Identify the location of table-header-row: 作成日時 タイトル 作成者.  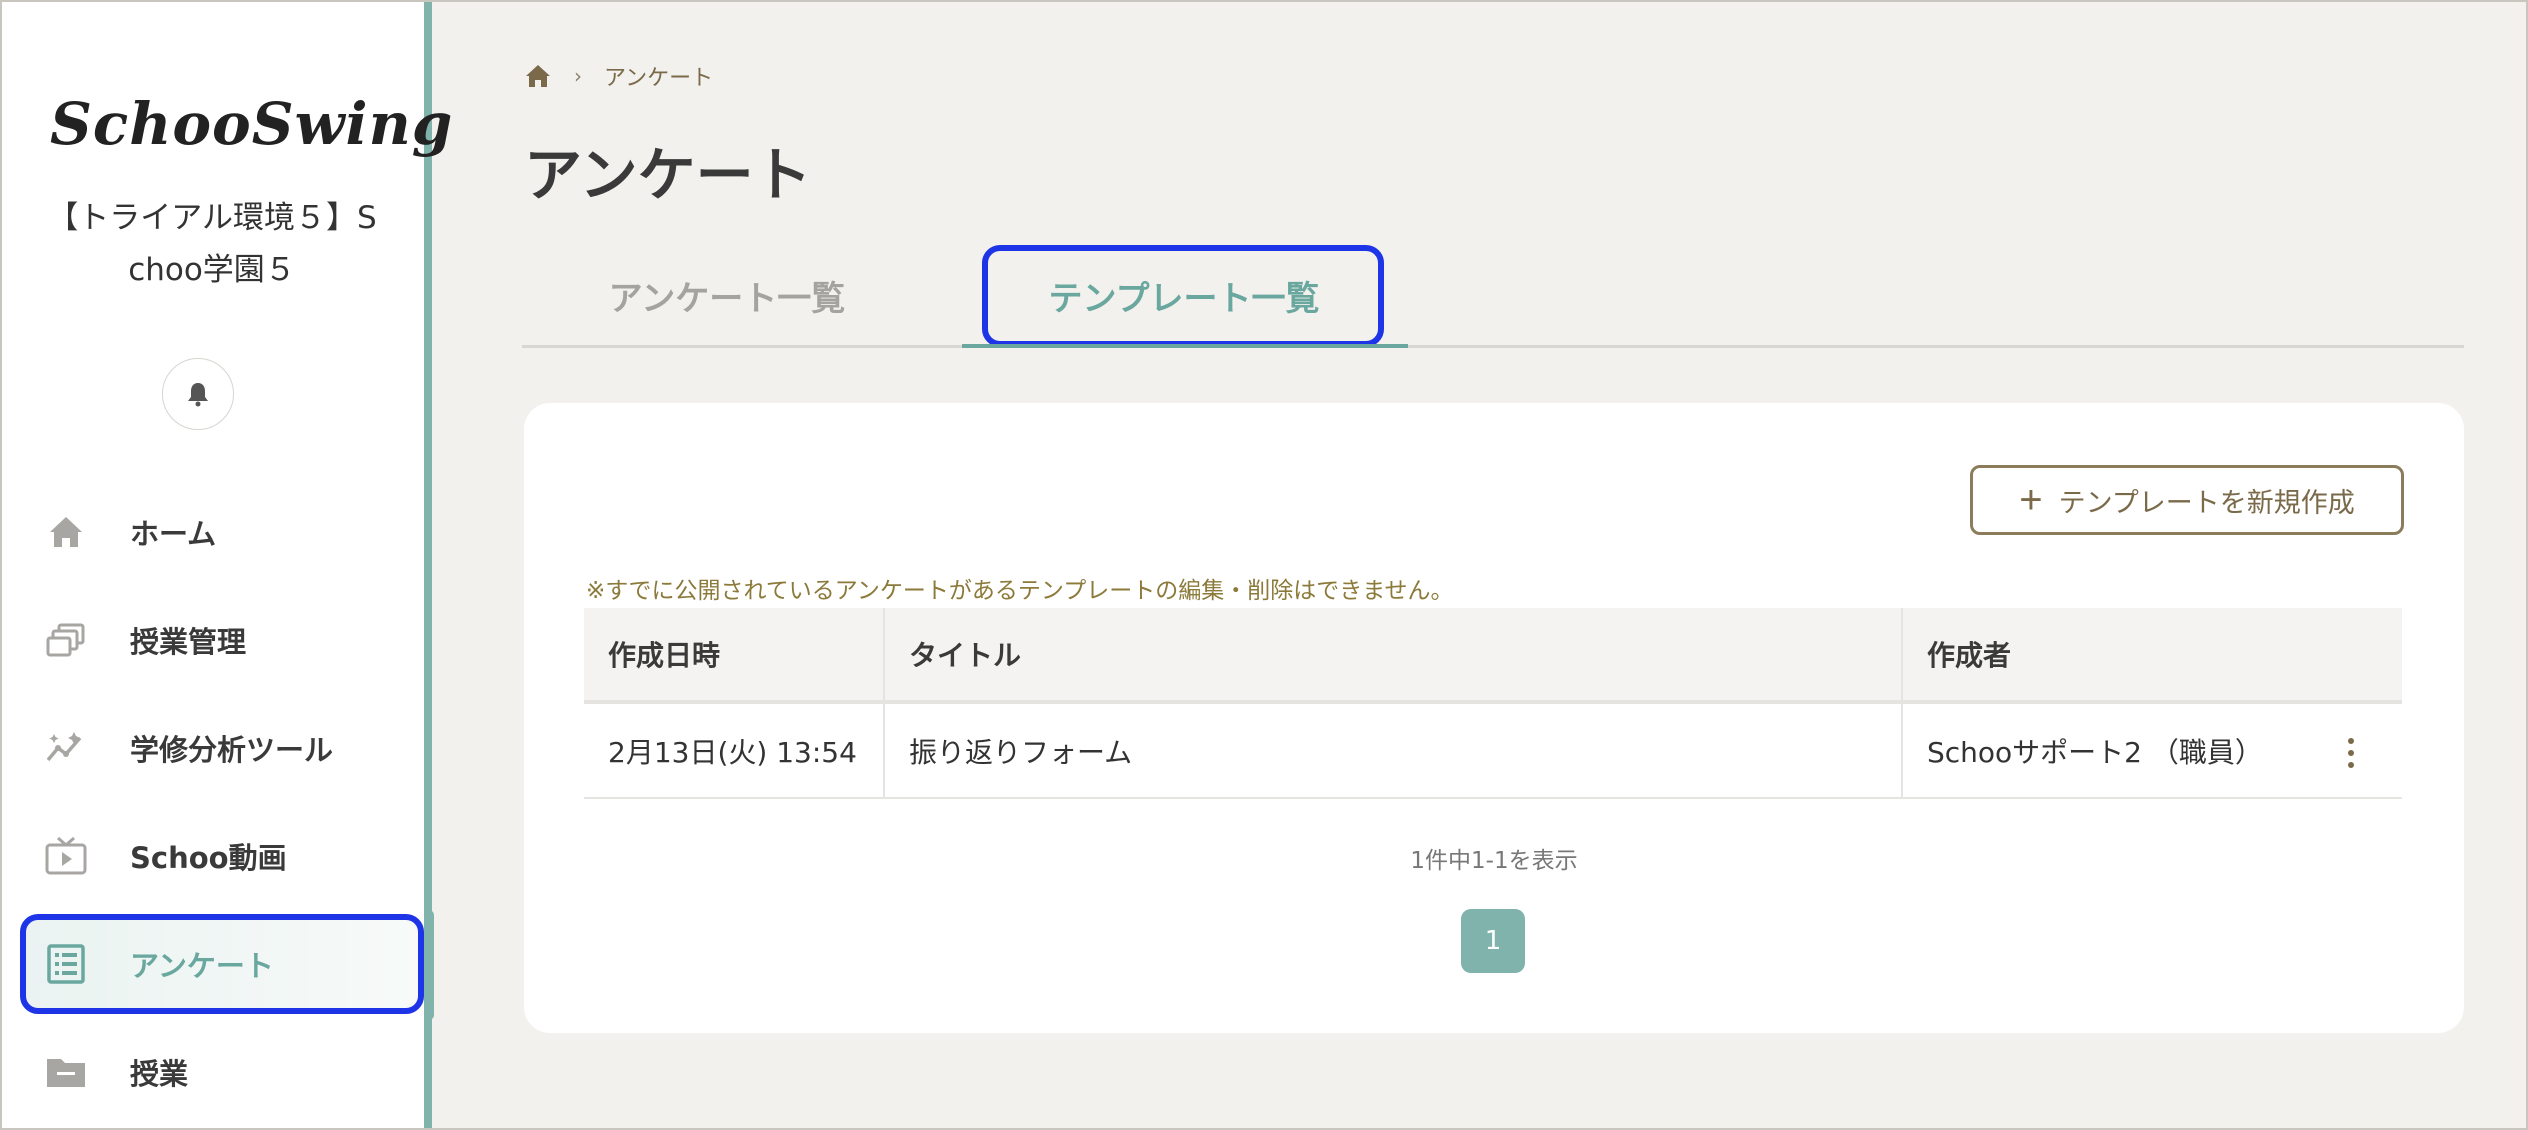
(1493, 656).